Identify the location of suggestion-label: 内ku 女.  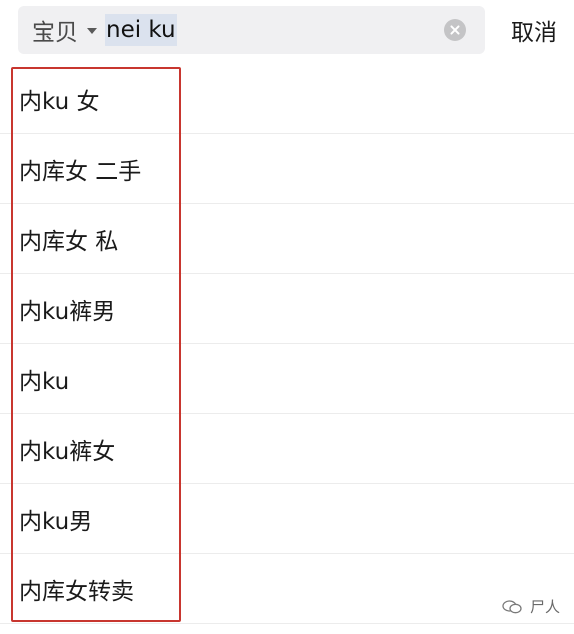
(59, 101).